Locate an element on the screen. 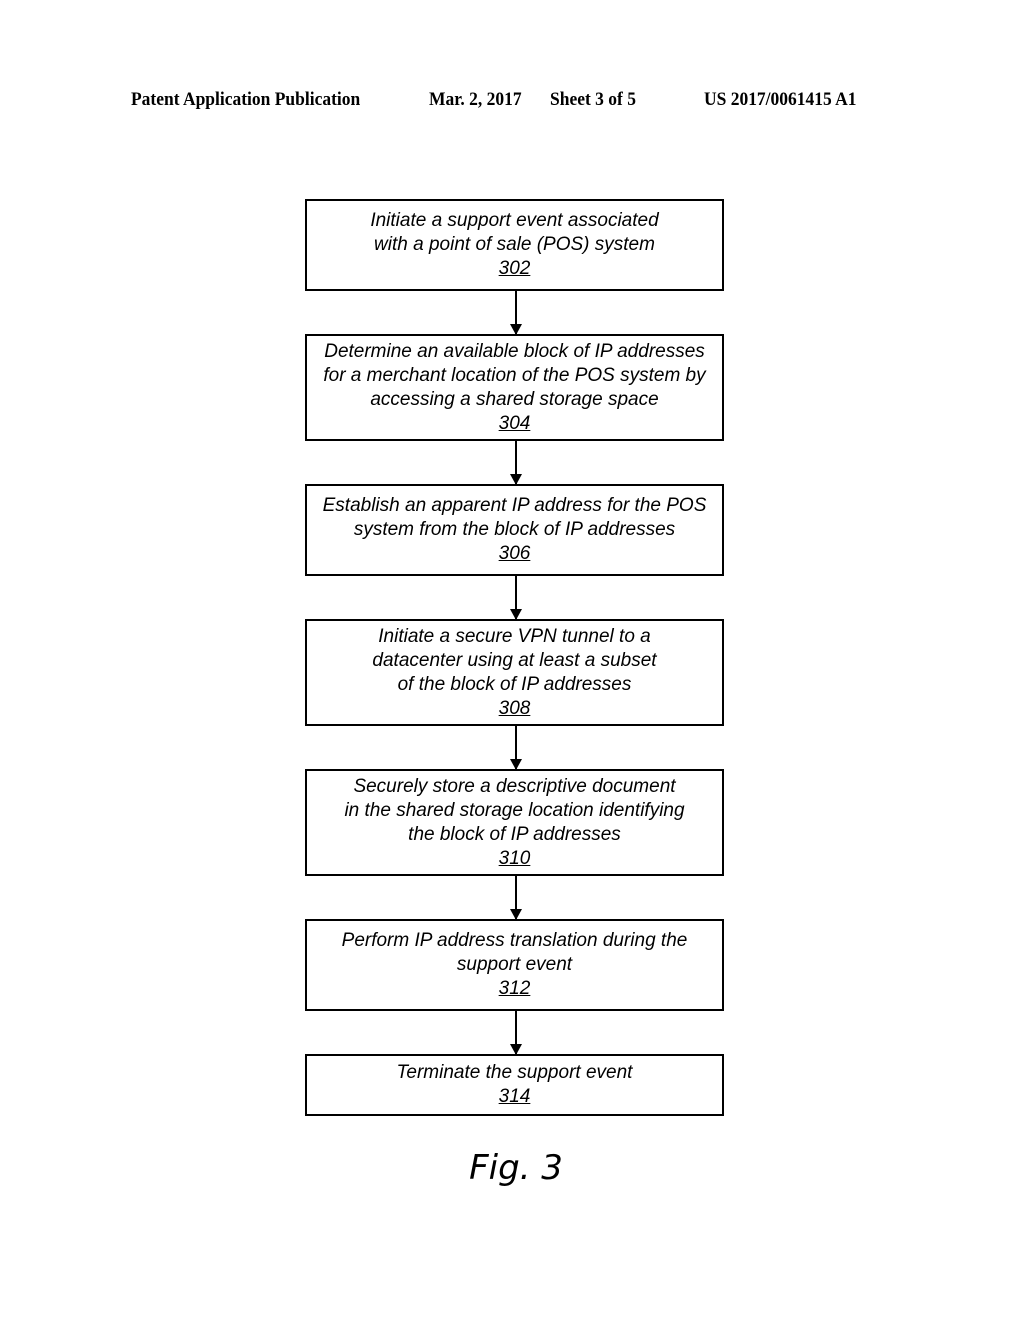  step-reference-number: 302 is located at coordinates (514, 268).